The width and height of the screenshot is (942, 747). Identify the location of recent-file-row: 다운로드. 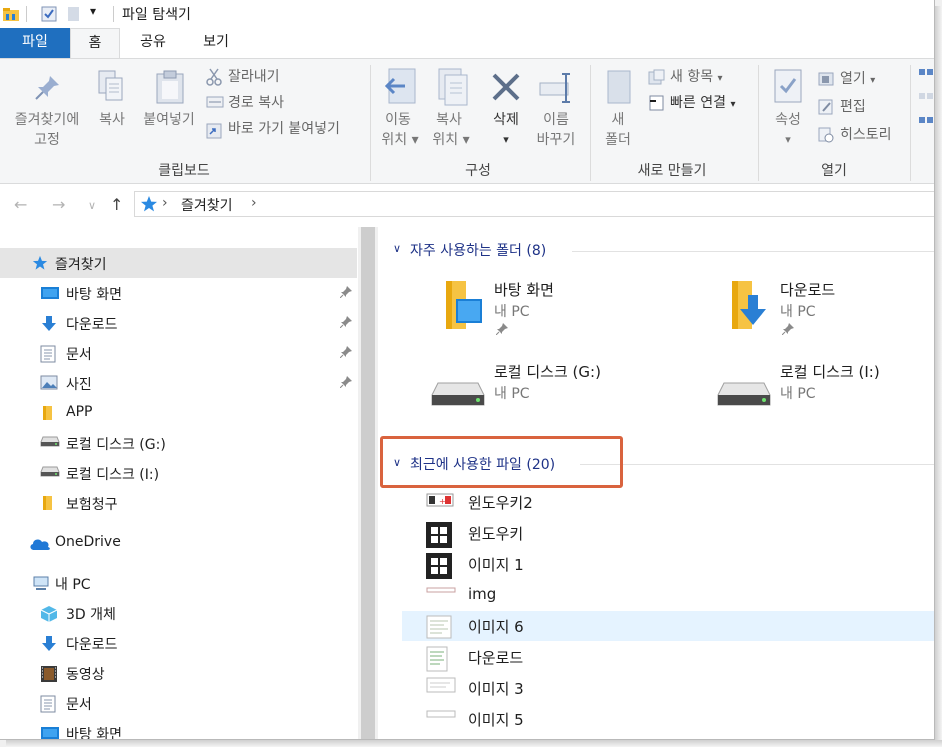
(668, 657).